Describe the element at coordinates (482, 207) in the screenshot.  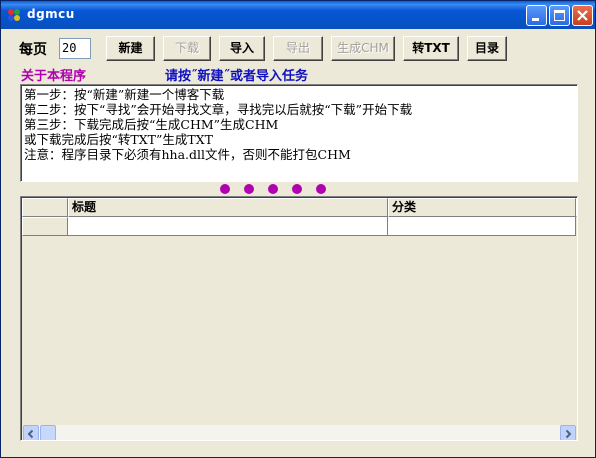
I see `column-header-category: 分类` at that location.